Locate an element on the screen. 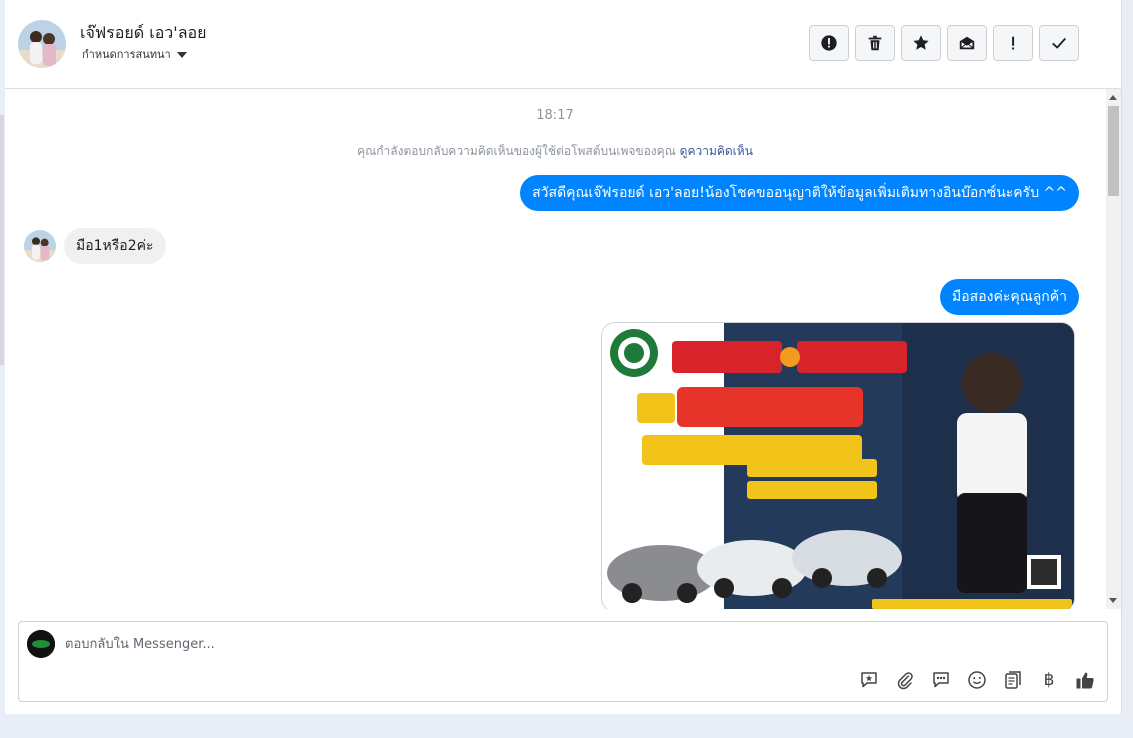  follow-up-button is located at coordinates (1013, 43).